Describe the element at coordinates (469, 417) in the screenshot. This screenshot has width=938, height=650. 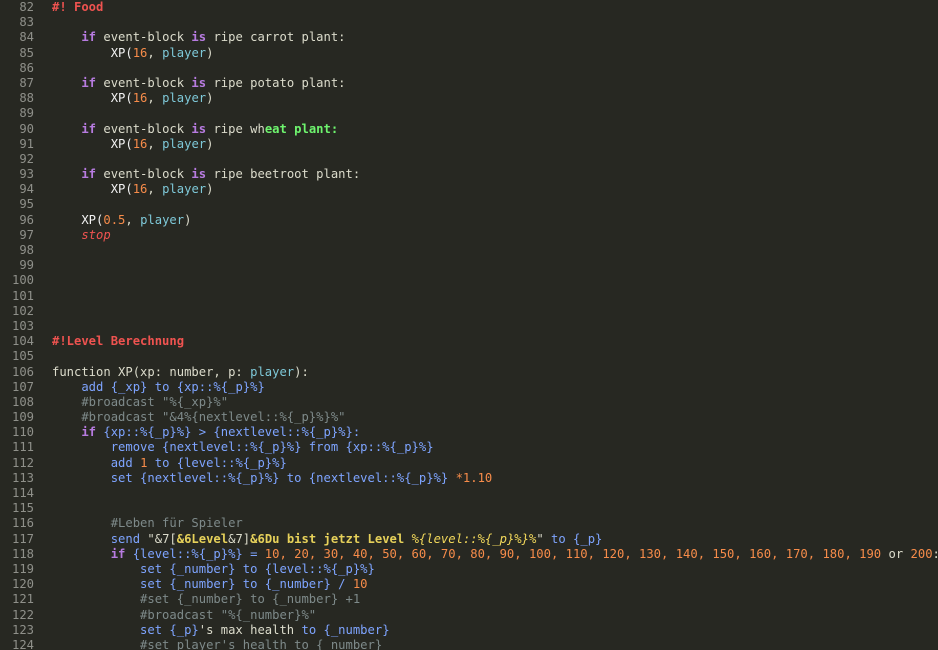
I see `code-line: 109 #broadcast "&4%{nextlevel::%{_p}%}%"` at that location.